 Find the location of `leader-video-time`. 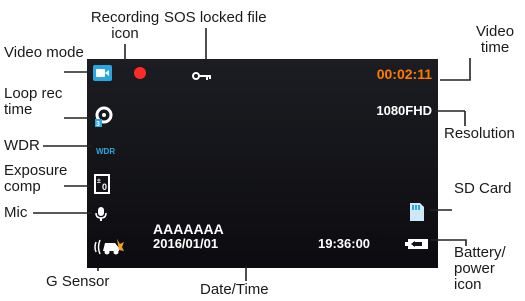

leader-video-time is located at coordinates (455, 69).